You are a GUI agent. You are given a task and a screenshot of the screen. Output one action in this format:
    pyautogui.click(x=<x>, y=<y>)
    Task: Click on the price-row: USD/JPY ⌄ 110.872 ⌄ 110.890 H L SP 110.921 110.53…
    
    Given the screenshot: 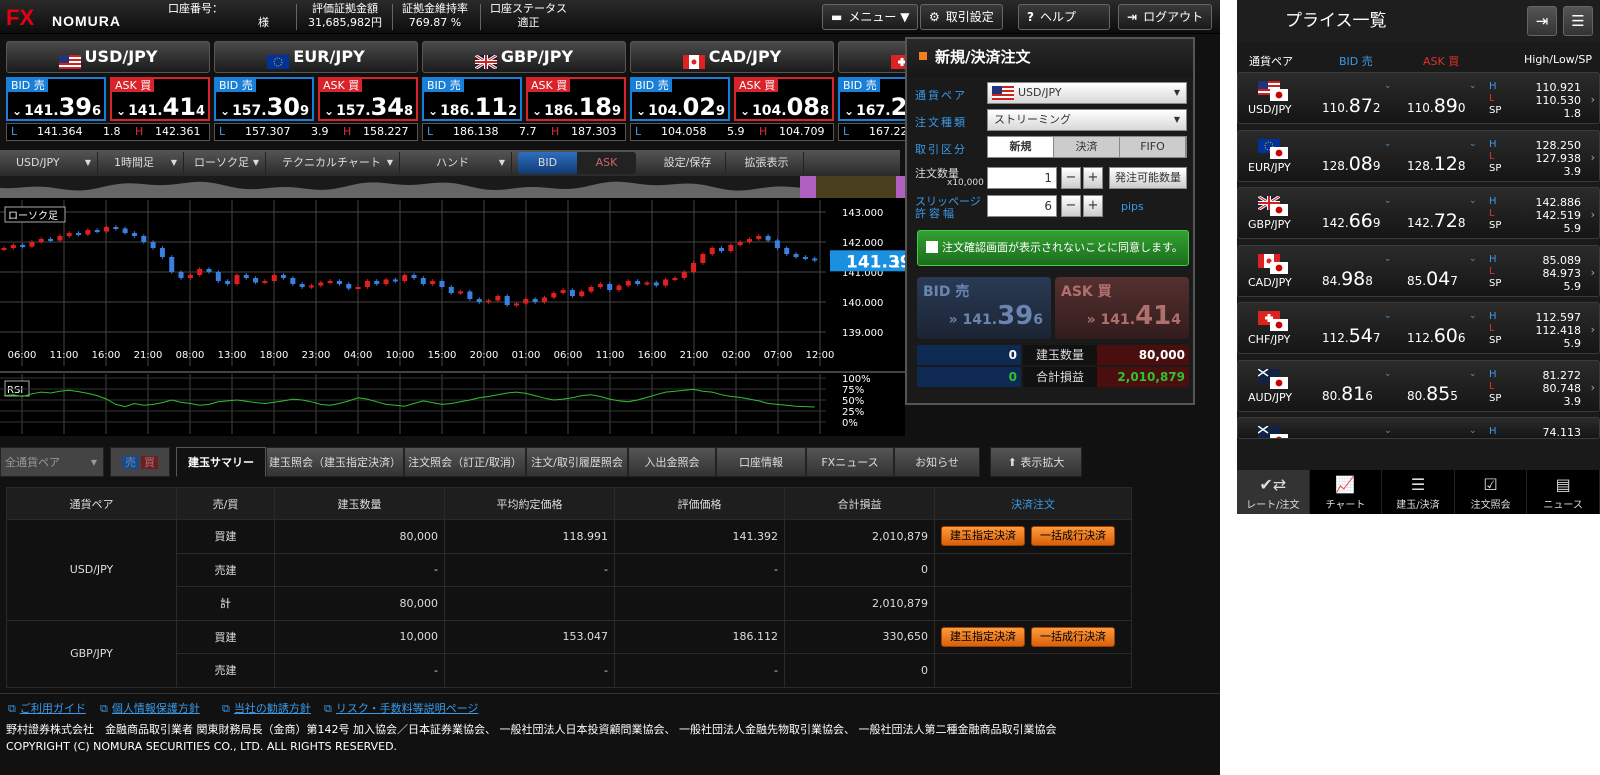 What is the action you would take?
    pyautogui.click(x=1418, y=98)
    